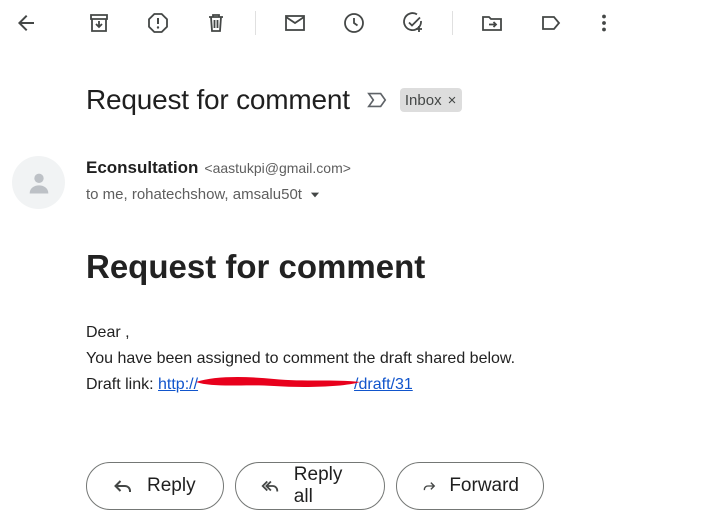 This screenshot has width=701, height=523. What do you see at coordinates (295, 23) in the screenshot?
I see `mark-unread-icon` at bounding box center [295, 23].